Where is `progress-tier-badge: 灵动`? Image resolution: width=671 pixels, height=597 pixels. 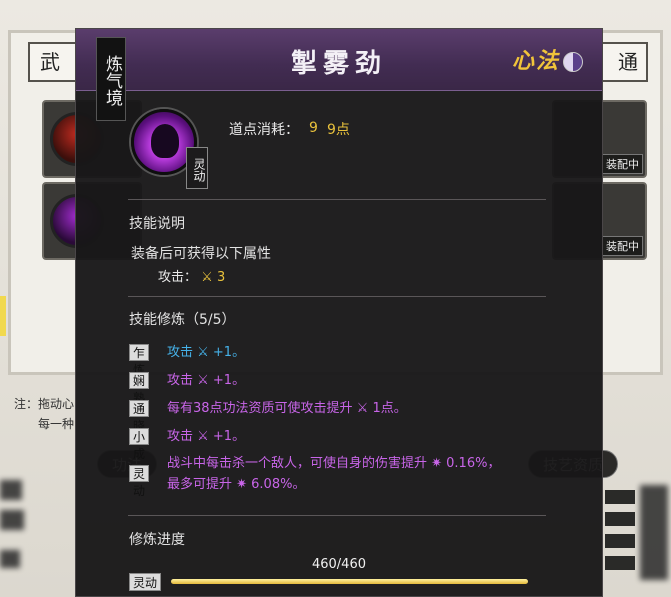
progress-tier-badge: 灵动 is located at coordinates (145, 582).